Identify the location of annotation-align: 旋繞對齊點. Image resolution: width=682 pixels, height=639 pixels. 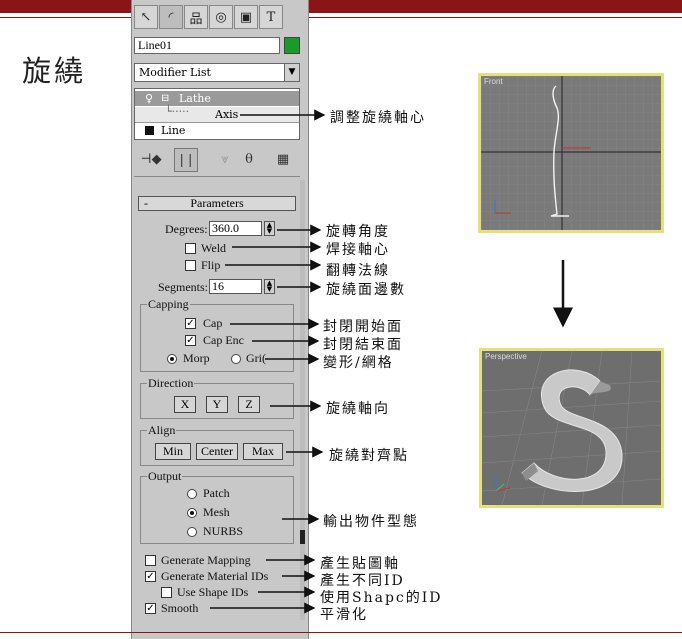
(369, 456).